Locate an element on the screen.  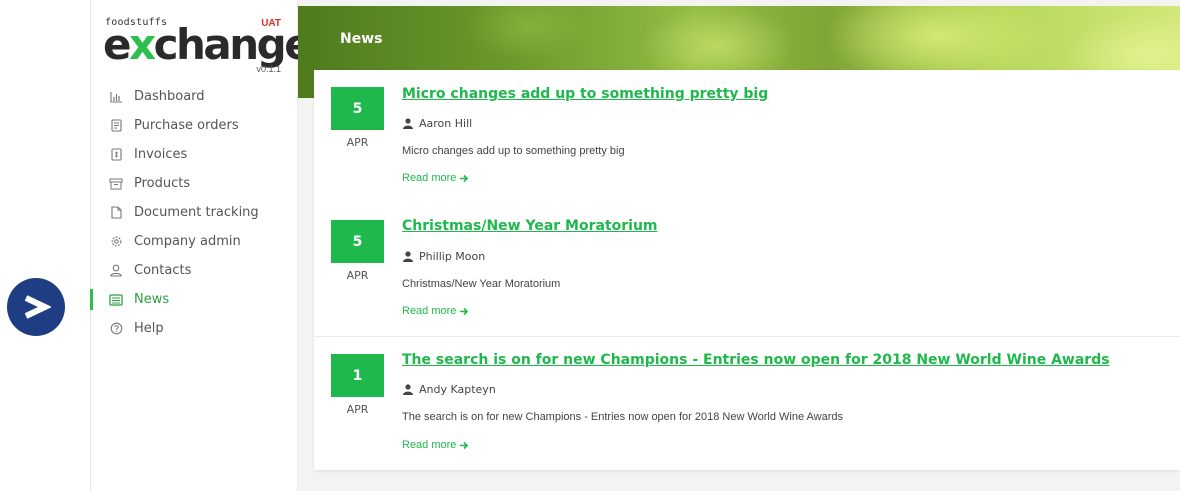
file-icon is located at coordinates (116, 213).